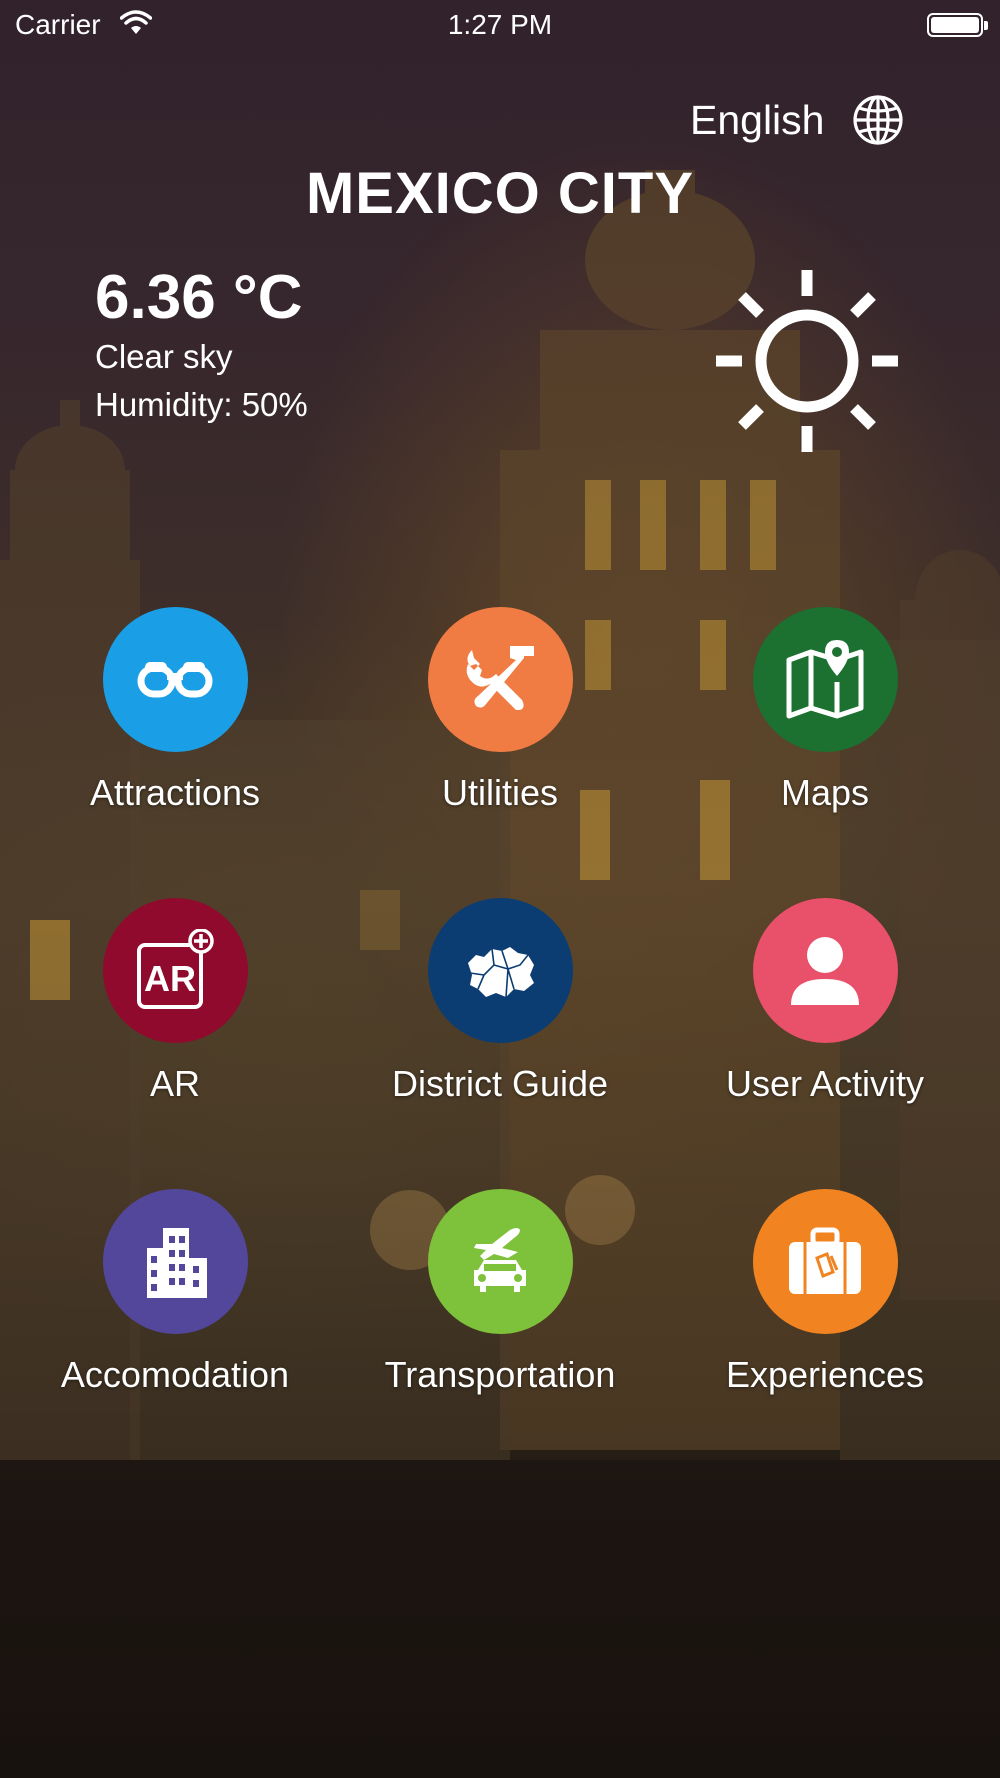  What do you see at coordinates (170, 978) in the screenshot?
I see `svg-text: AR` at bounding box center [170, 978].